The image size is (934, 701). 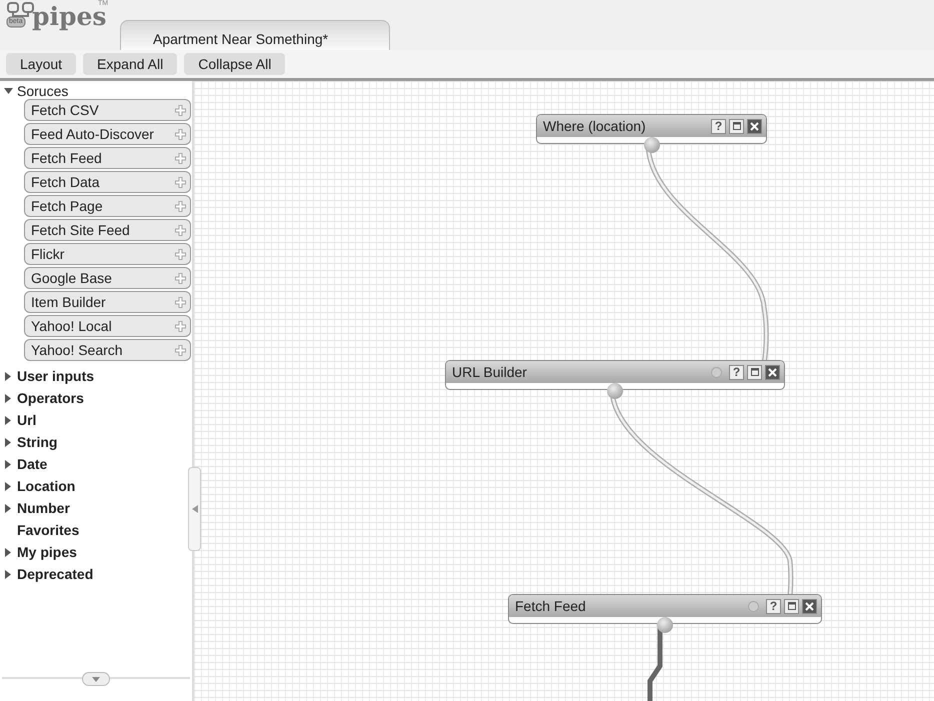 What do you see at coordinates (107, 182) in the screenshot?
I see `module-item: Fetch Data` at bounding box center [107, 182].